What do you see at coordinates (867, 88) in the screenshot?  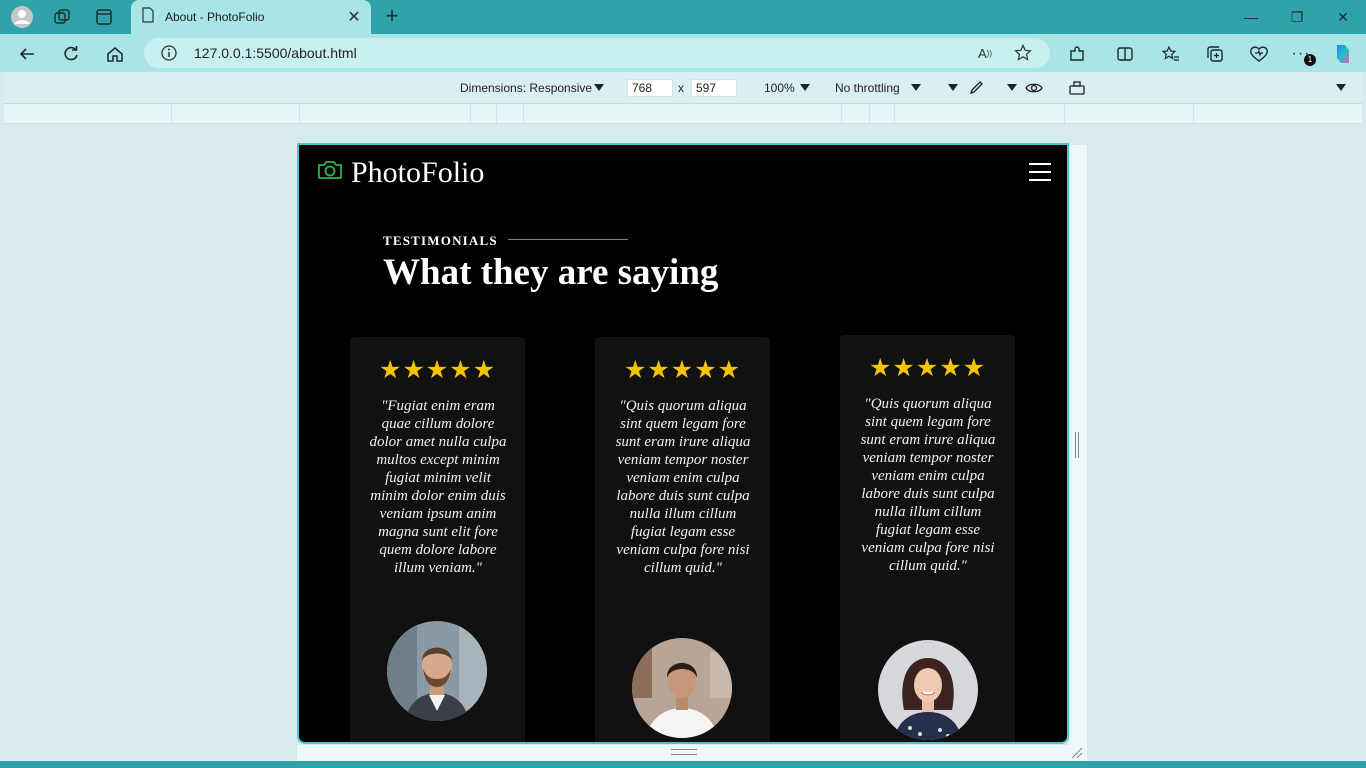 I see `throttling-select: No throttling` at bounding box center [867, 88].